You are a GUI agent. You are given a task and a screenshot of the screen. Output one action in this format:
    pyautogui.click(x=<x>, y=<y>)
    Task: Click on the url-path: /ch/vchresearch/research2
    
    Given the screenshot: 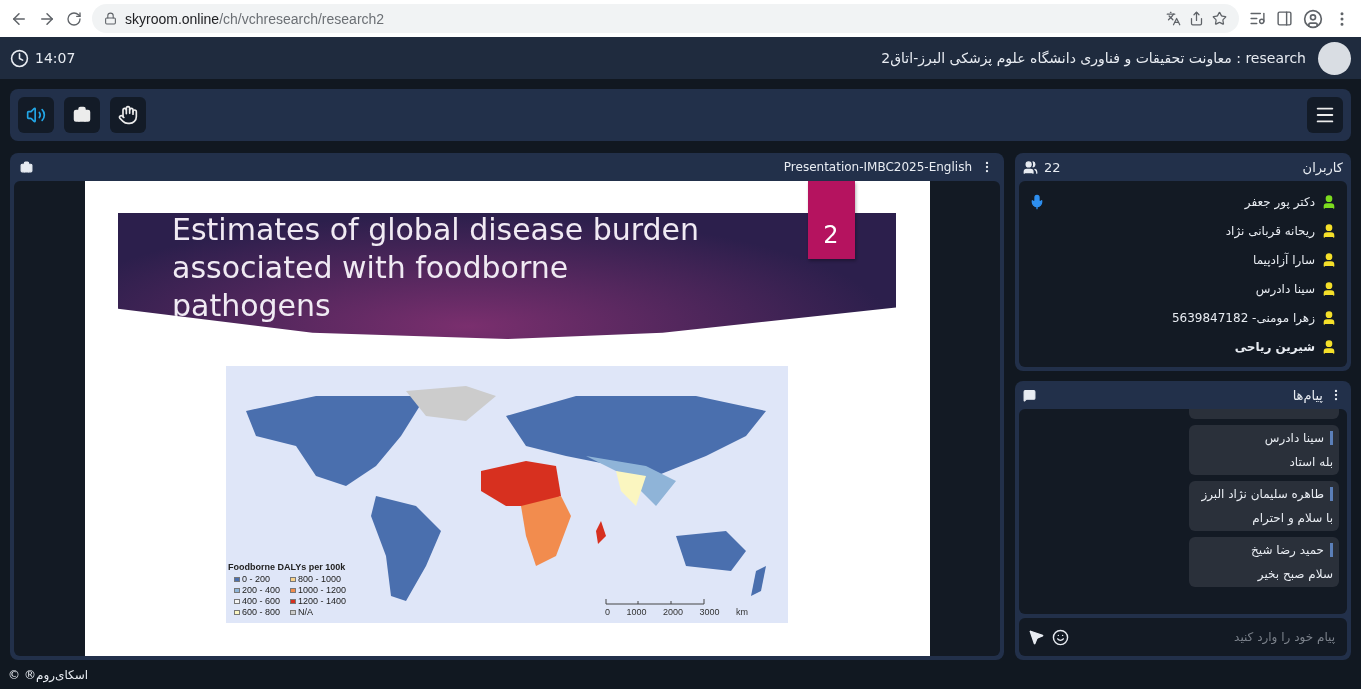 What is the action you would take?
    pyautogui.click(x=302, y=18)
    